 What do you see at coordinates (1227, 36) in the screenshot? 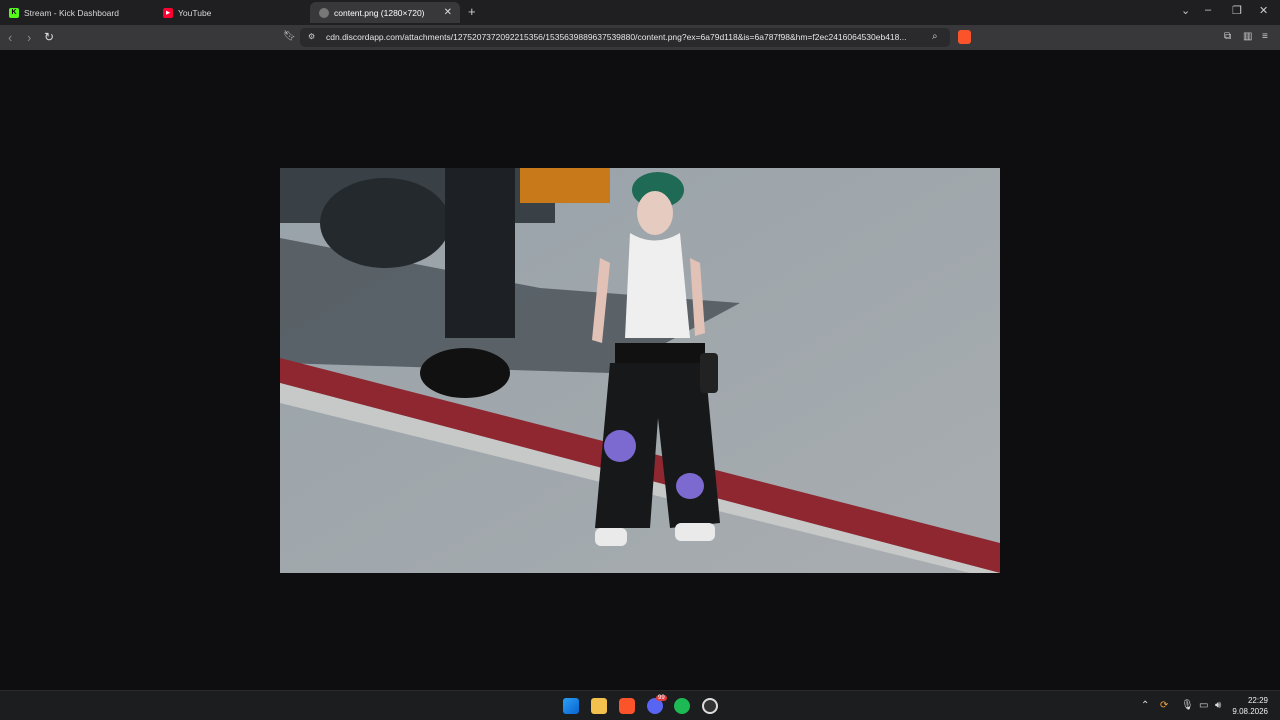
I see `extensions-icon: ⧉` at bounding box center [1227, 36].